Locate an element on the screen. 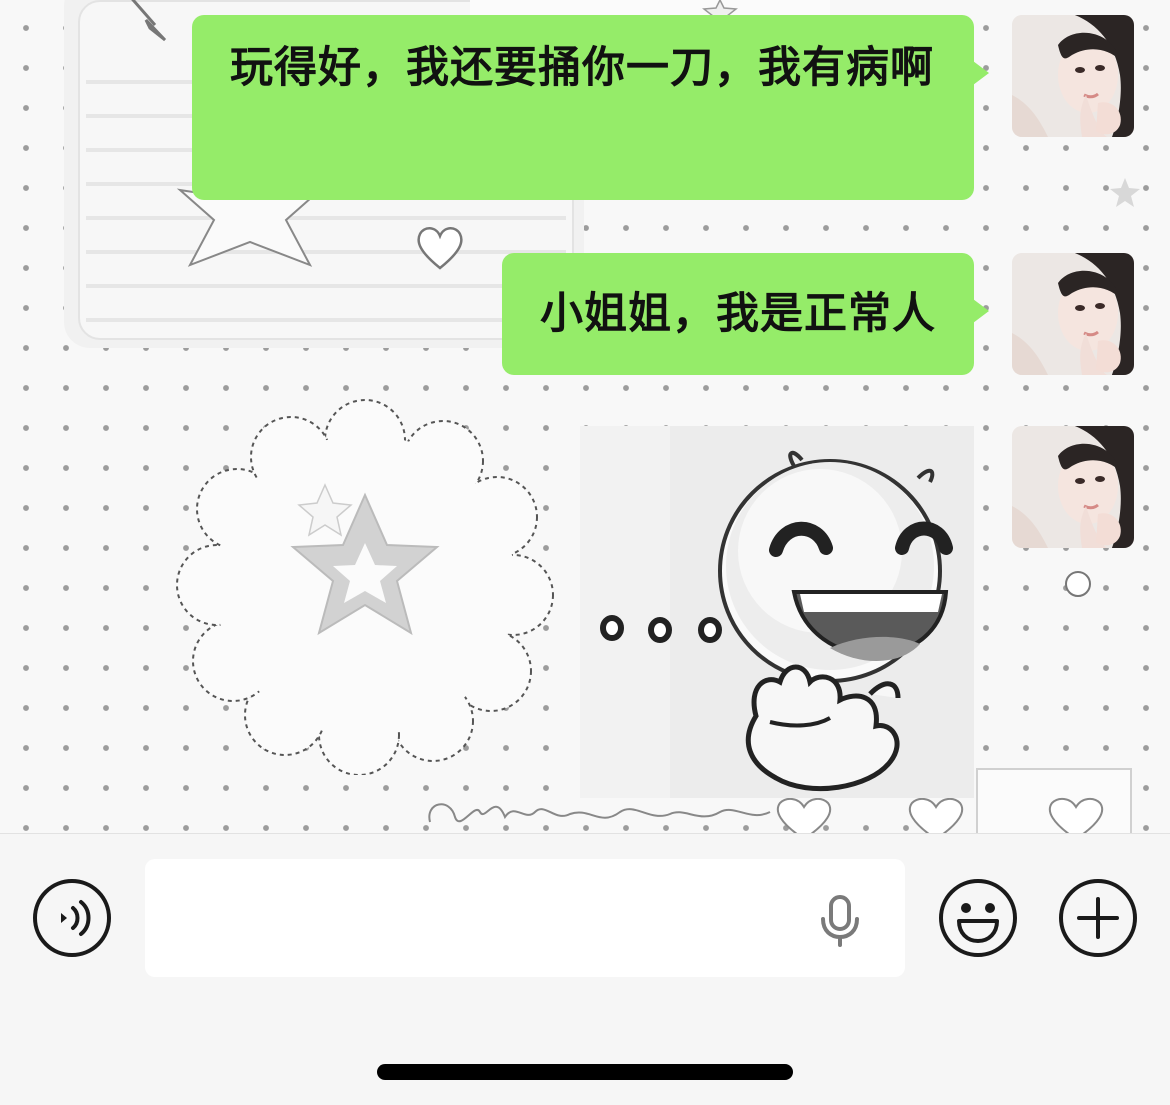 The image size is (1170, 1105). microphone-icon is located at coordinates (840, 921).